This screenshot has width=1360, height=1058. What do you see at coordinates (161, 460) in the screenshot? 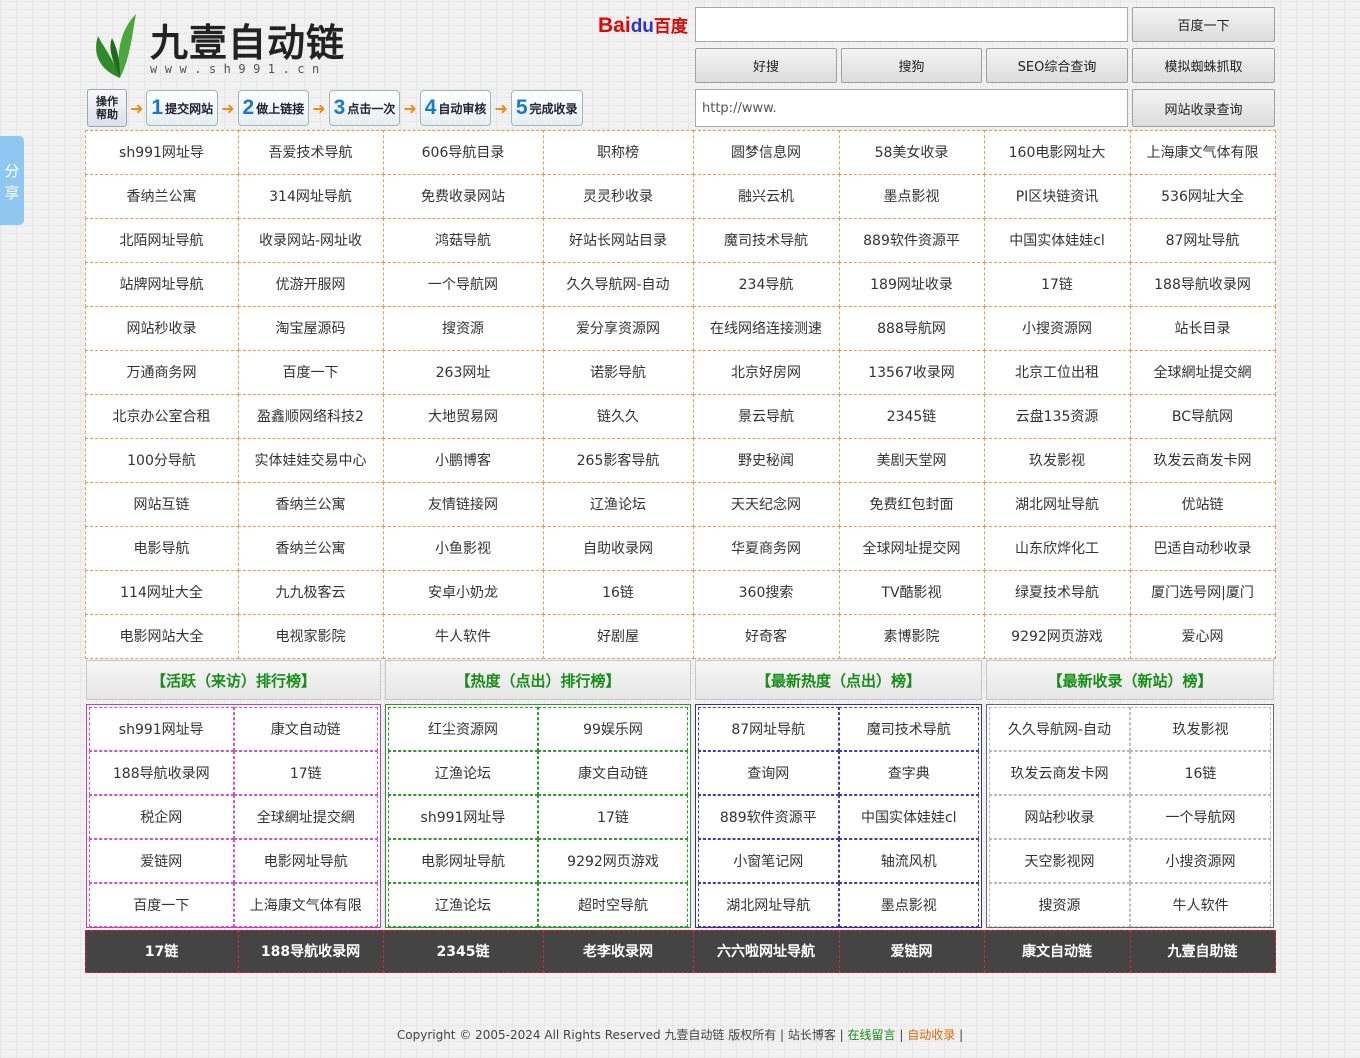
I see `site-link: 100分导航` at bounding box center [161, 460].